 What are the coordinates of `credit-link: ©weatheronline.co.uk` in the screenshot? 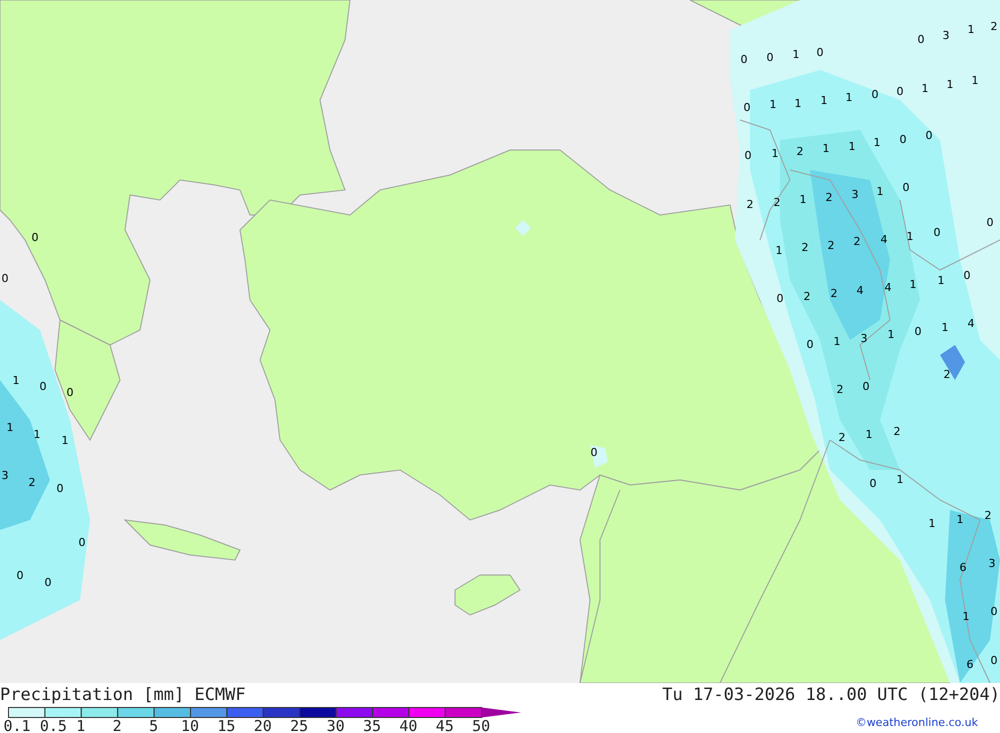 It's located at (917, 723).